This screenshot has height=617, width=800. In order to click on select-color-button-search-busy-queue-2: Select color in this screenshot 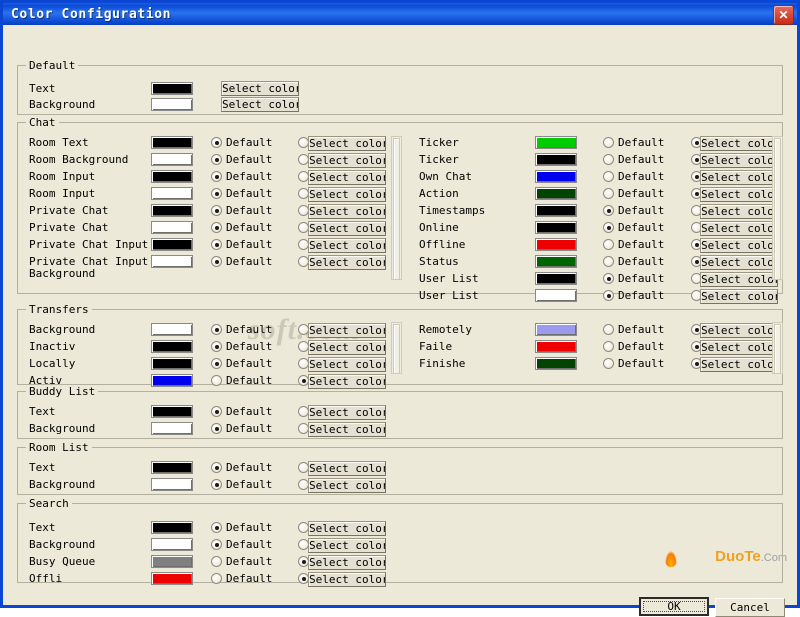, I will do `click(347, 562)`.